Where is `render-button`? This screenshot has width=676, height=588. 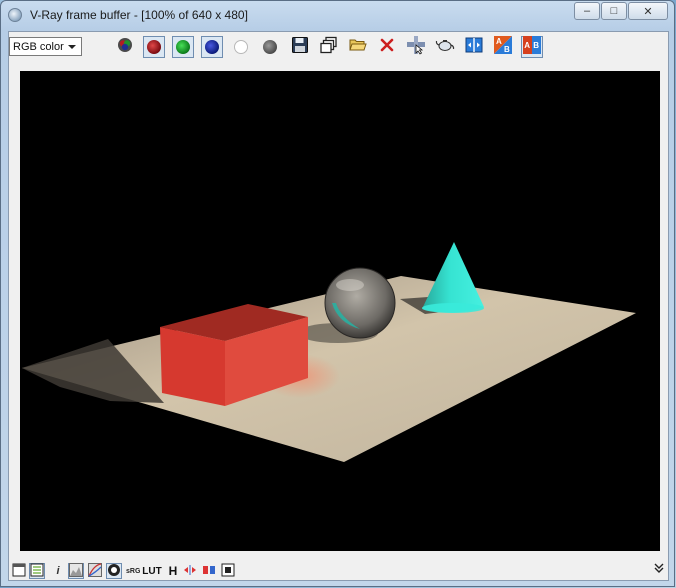
render-button is located at coordinates (445, 47).